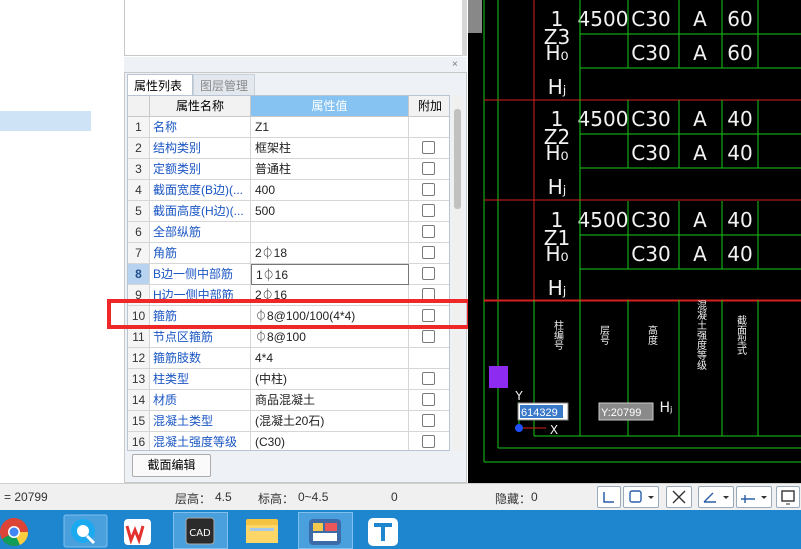 The width and height of the screenshot is (801, 549). Describe the element at coordinates (330, 190) in the screenshot. I see `property-value: 400` at that location.